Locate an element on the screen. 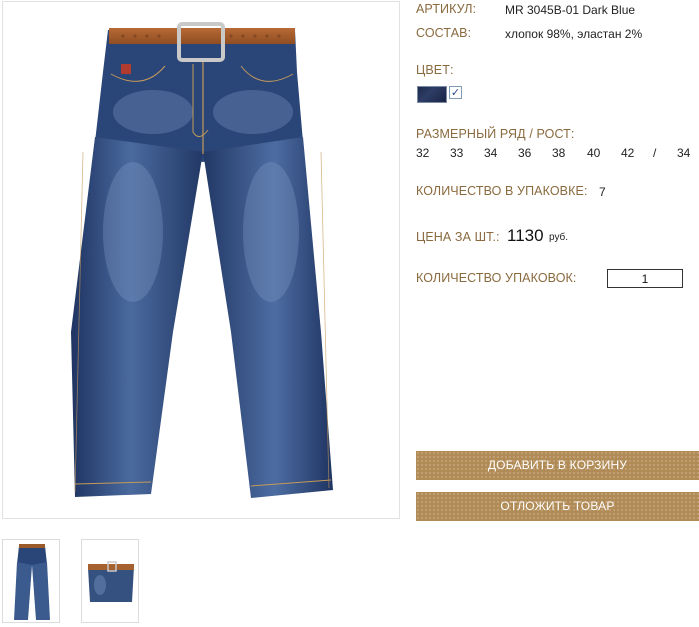 This screenshot has width=699, height=627. jeans-thumb-illustration is located at coordinates (32, 582).